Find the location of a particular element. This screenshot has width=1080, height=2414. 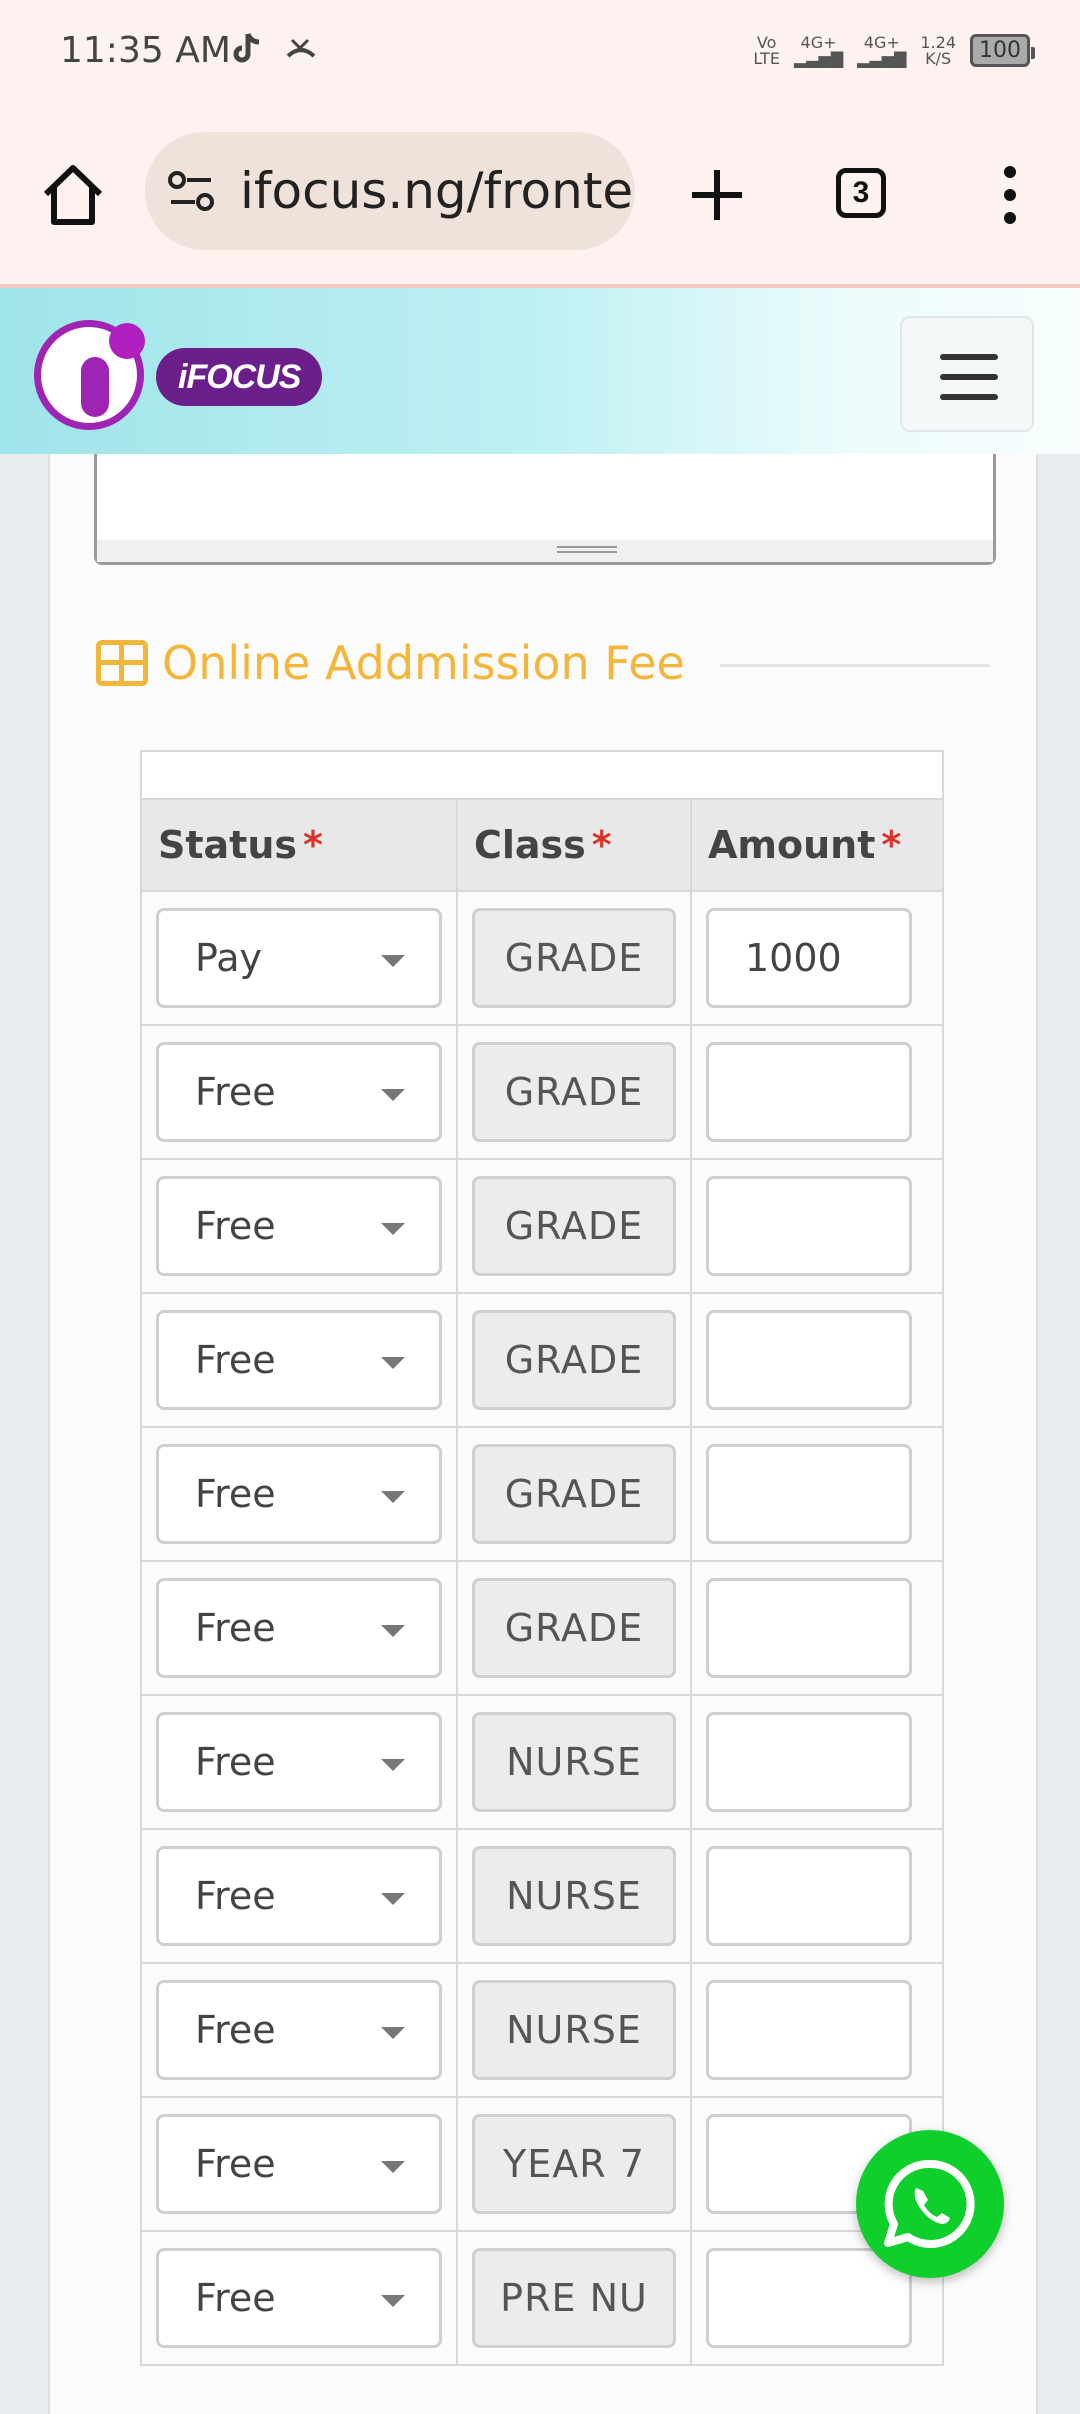

more-vert-icon is located at coordinates (1010, 195).